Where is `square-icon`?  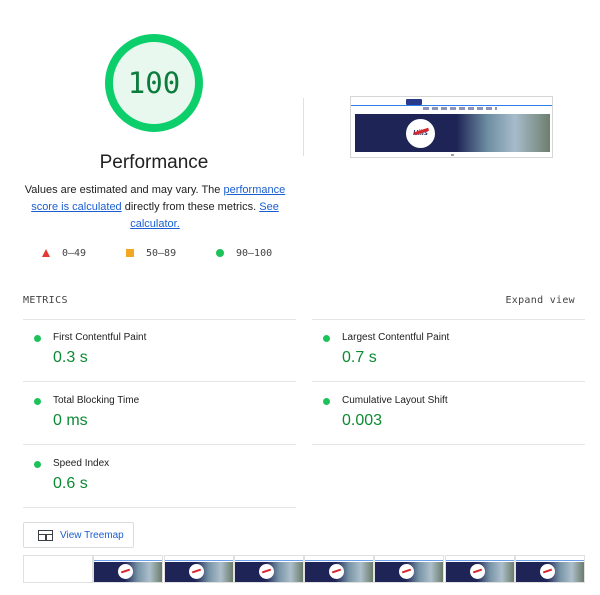
square-icon is located at coordinates (130, 253).